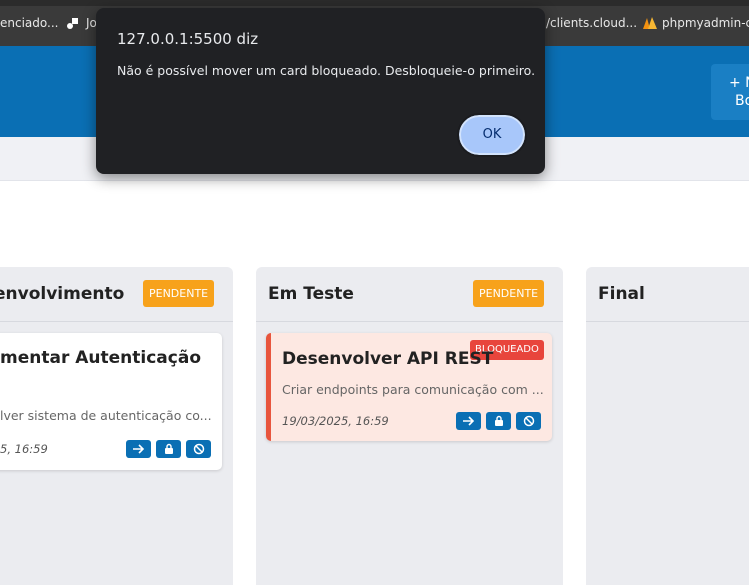 The height and width of the screenshot is (585, 749). Describe the element at coordinates (311, 294) in the screenshot. I see `column-title: Em Teste` at that location.